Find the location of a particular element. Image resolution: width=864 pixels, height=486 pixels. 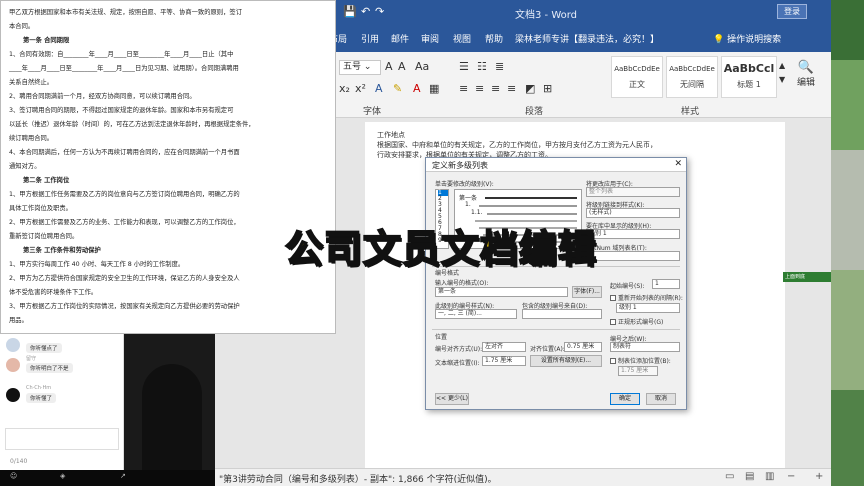

page-text-line: 根据国家、中府和单位的有关规定，乙方的工作岗位，甲方按月支付乙方工资为元人民币， is located at coordinates (517, 145).